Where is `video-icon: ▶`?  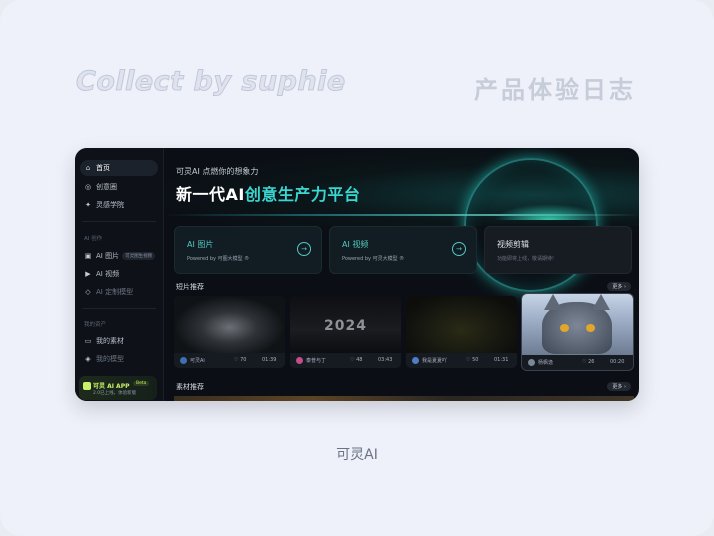
video-icon: ▶ is located at coordinates (88, 274).